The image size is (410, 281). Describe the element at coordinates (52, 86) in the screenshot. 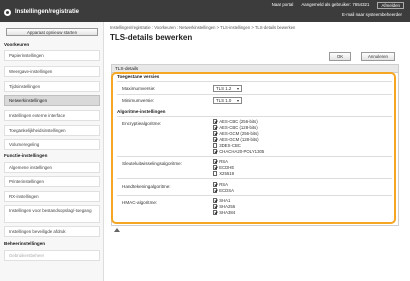

I see `sidebar-item-tijd: Tijdsinstellingen` at that location.